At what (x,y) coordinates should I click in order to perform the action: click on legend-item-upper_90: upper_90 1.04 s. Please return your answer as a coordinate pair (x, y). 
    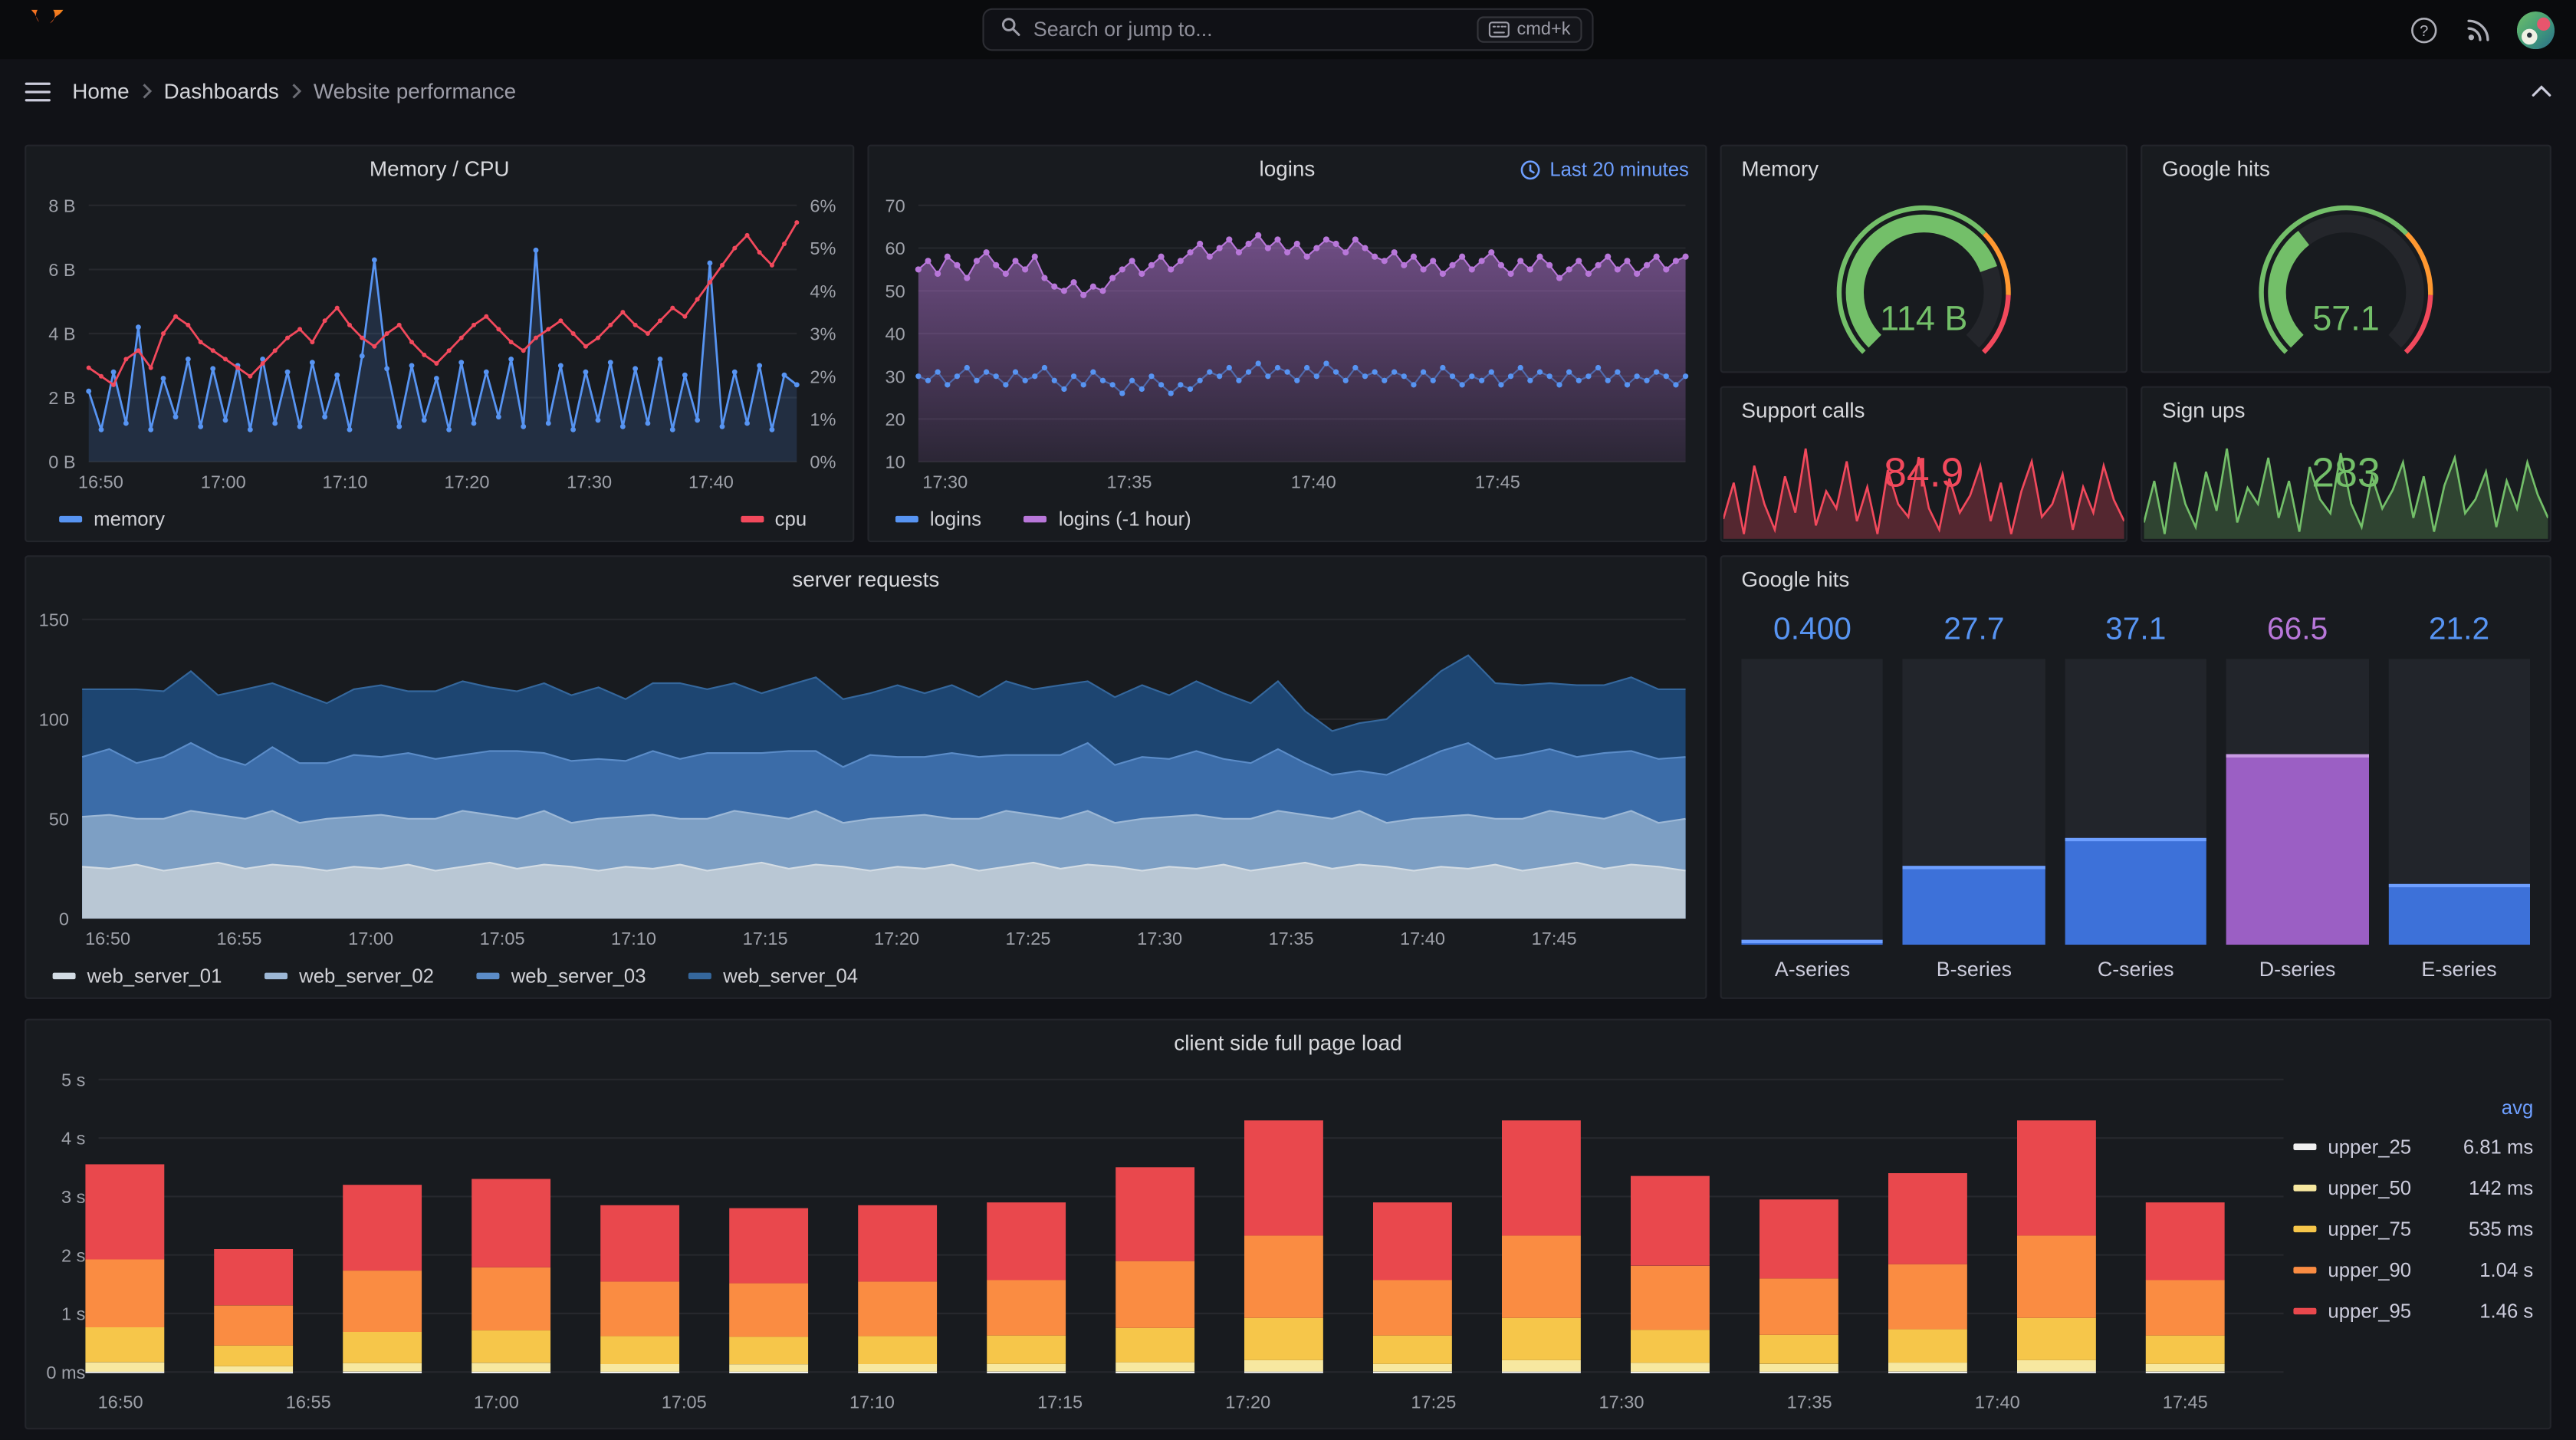
    Looking at the image, I should click on (2414, 1269).